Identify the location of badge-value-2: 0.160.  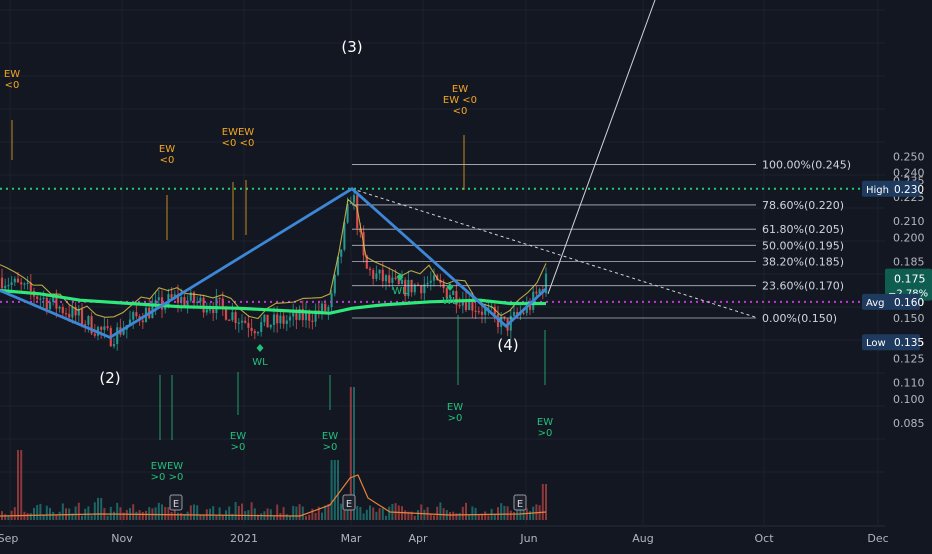
(909, 303).